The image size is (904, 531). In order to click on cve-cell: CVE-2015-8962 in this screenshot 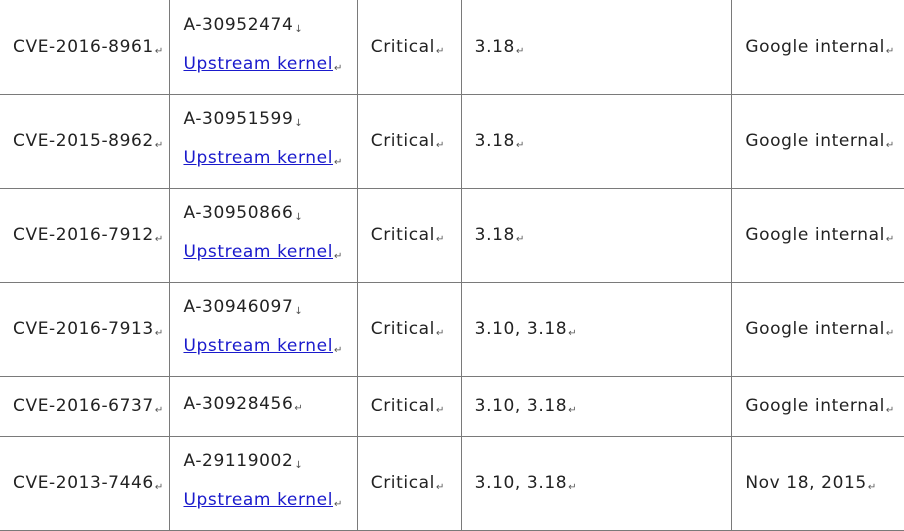, I will do `click(85, 141)`.